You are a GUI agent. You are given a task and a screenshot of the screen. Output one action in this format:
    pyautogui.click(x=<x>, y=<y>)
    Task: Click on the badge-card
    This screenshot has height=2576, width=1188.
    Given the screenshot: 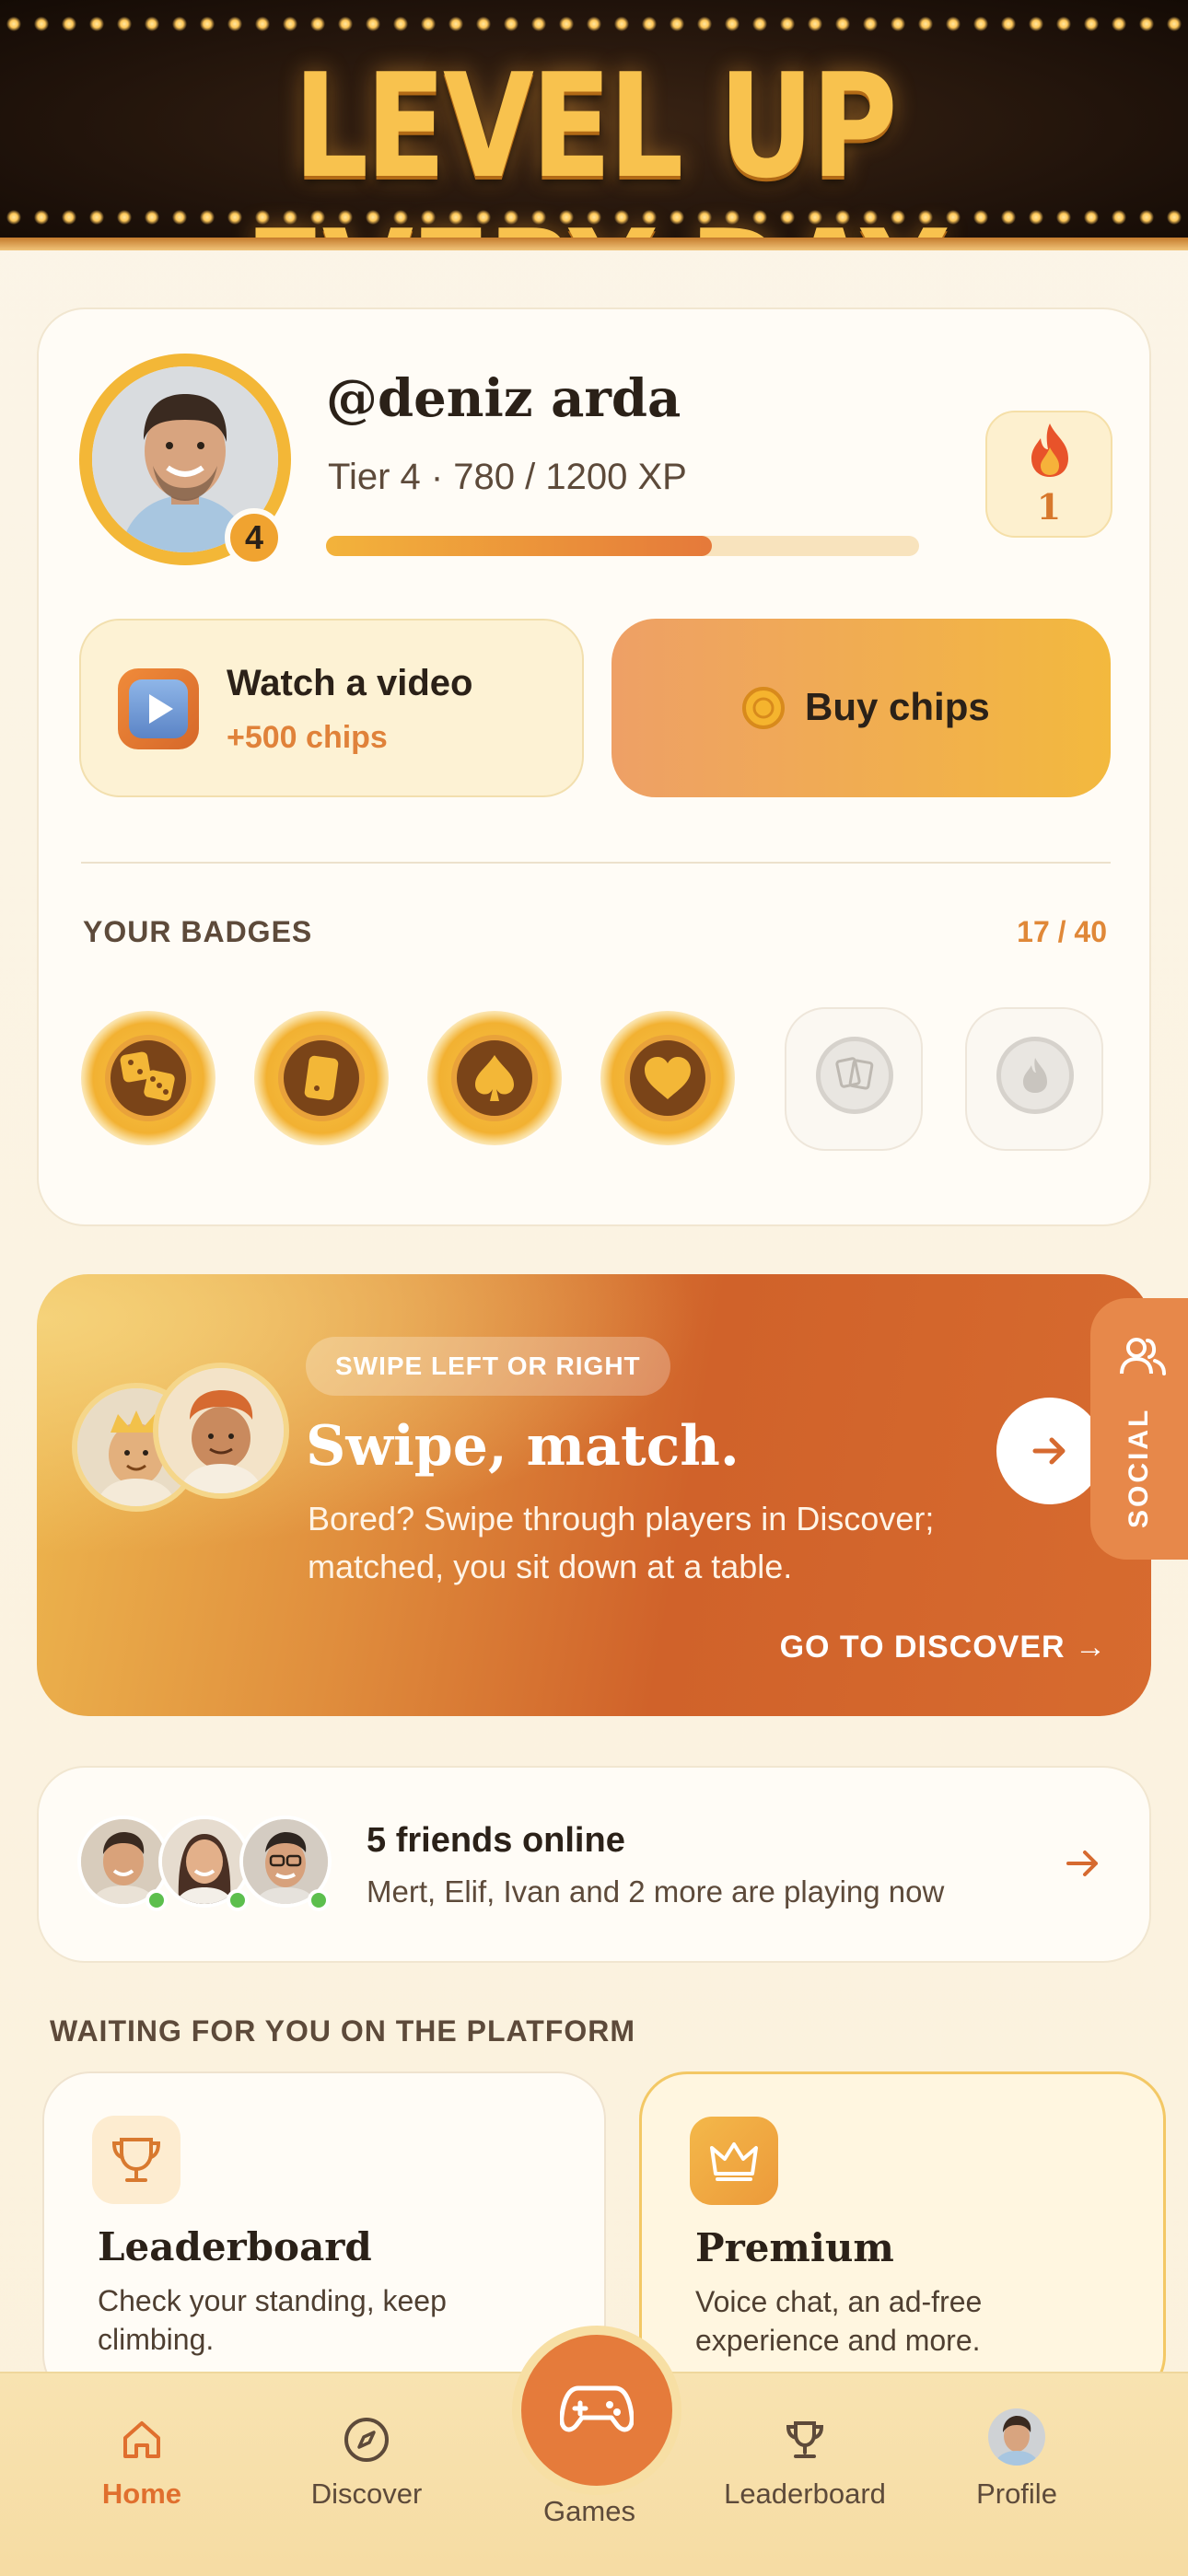 What is the action you would take?
    pyautogui.click(x=321, y=1078)
    